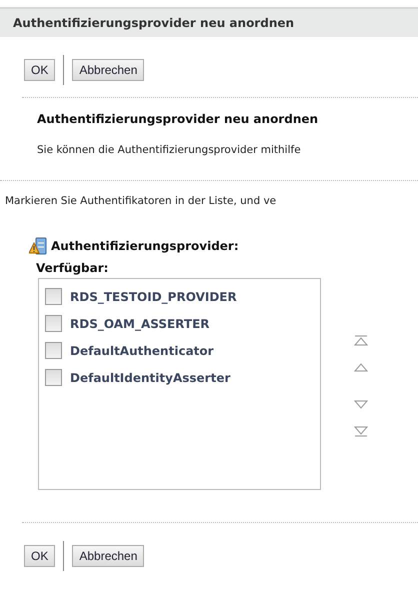  What do you see at coordinates (169, 150) in the screenshot?
I see `intro-text: Sie können die Authentifizierungsprovider mithilfe` at bounding box center [169, 150].